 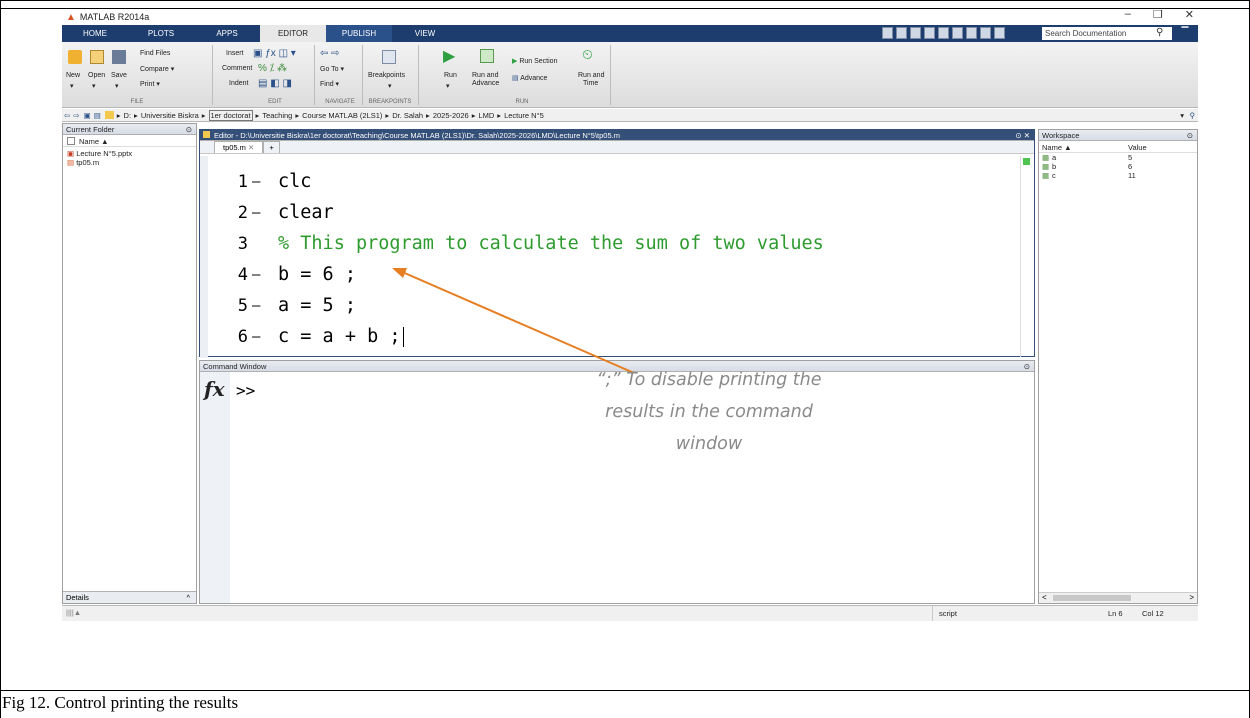 I want to click on annotation-line: “;” To disable printing the, so click(x=709, y=380).